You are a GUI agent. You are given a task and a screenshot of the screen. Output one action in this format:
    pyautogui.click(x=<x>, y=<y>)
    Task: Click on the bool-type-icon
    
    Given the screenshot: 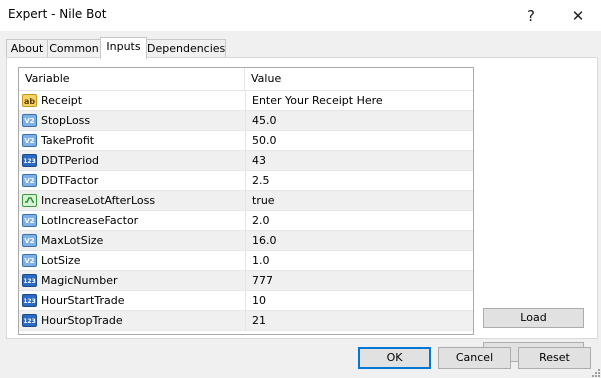 What is the action you would take?
    pyautogui.click(x=29, y=200)
    